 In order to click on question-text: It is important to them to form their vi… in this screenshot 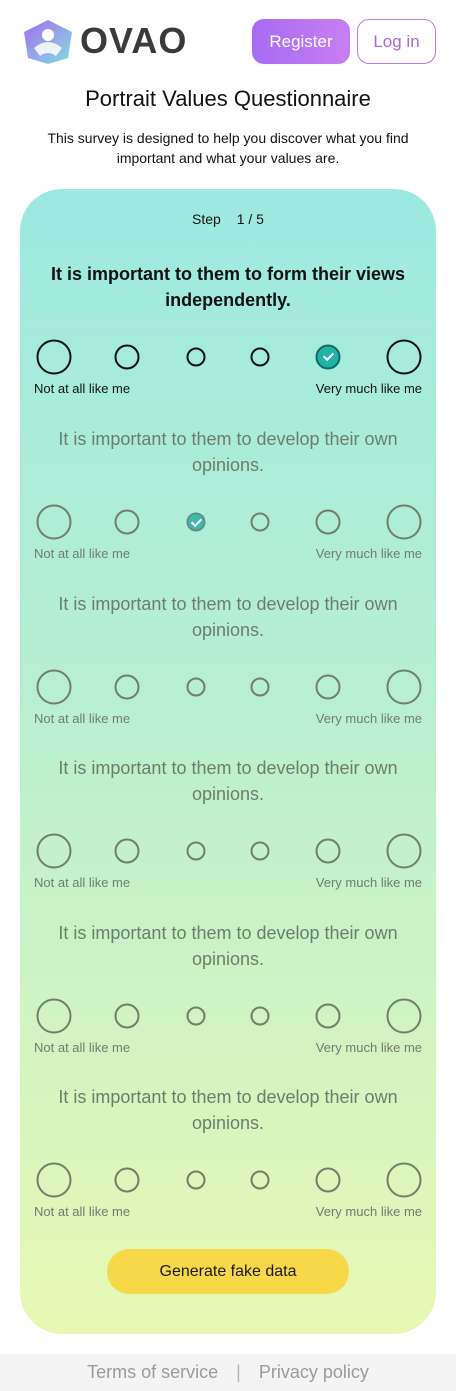, I will do `click(228, 287)`.